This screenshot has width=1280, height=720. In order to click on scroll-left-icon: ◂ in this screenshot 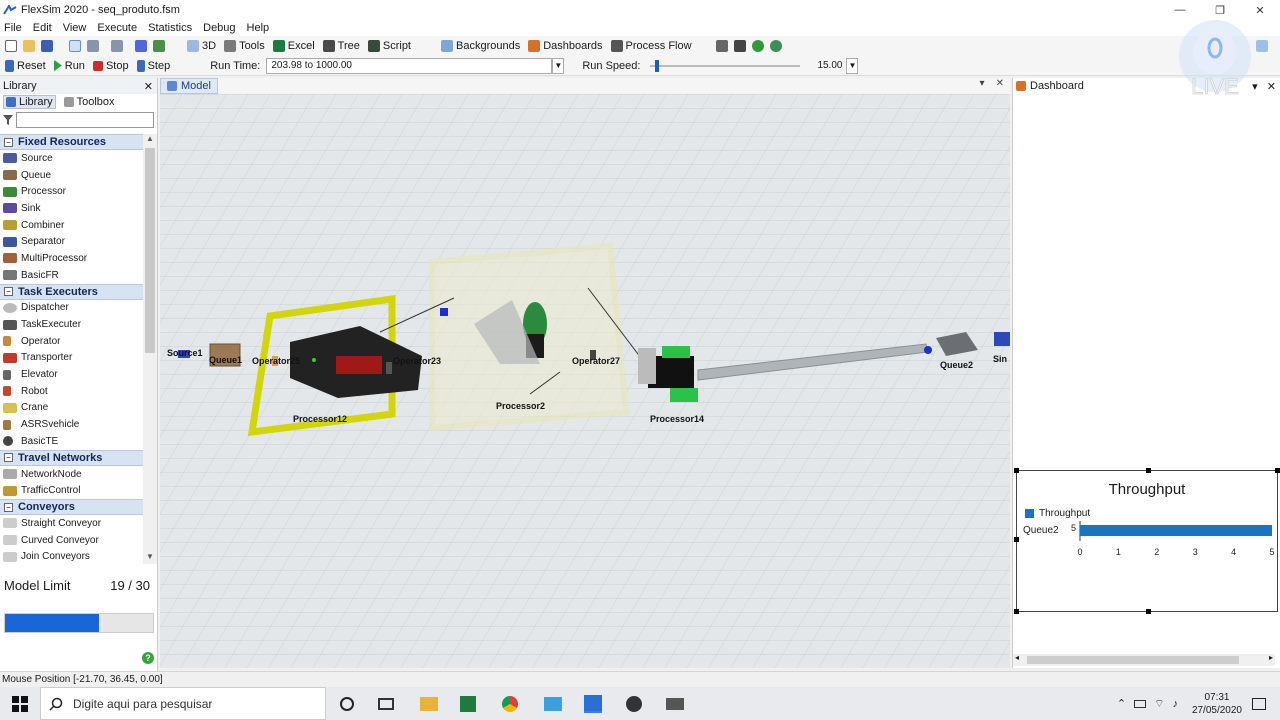, I will do `click(1017, 657)`.